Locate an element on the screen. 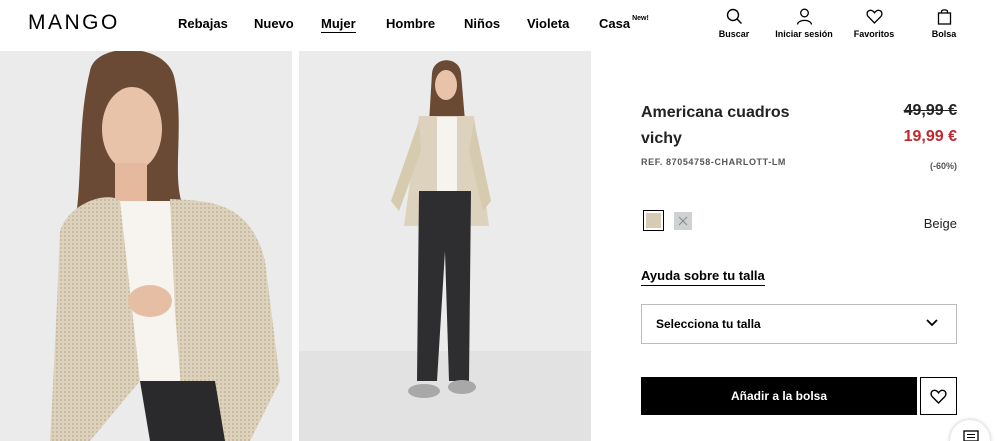 Image resolution: width=997 pixels, height=441 pixels. nav-mujer: Mujer is located at coordinates (338, 24).